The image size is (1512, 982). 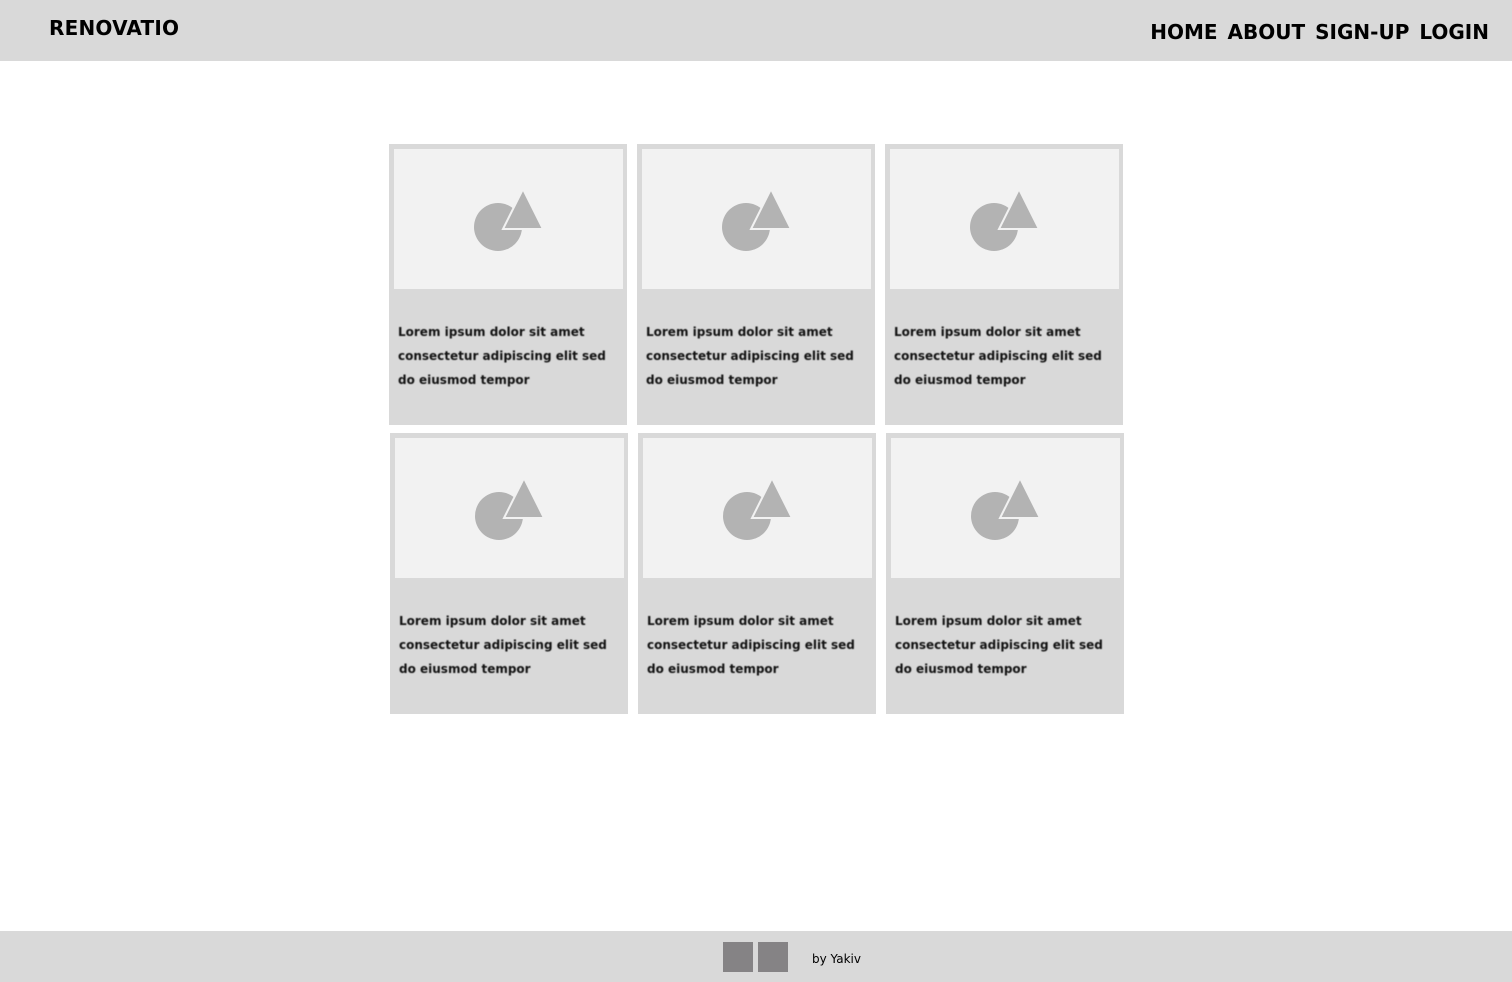 I want to click on nav-login: LOGIN, so click(x=1454, y=32).